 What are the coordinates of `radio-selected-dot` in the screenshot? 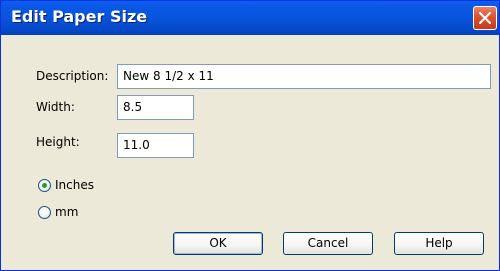 It's located at (44, 185).